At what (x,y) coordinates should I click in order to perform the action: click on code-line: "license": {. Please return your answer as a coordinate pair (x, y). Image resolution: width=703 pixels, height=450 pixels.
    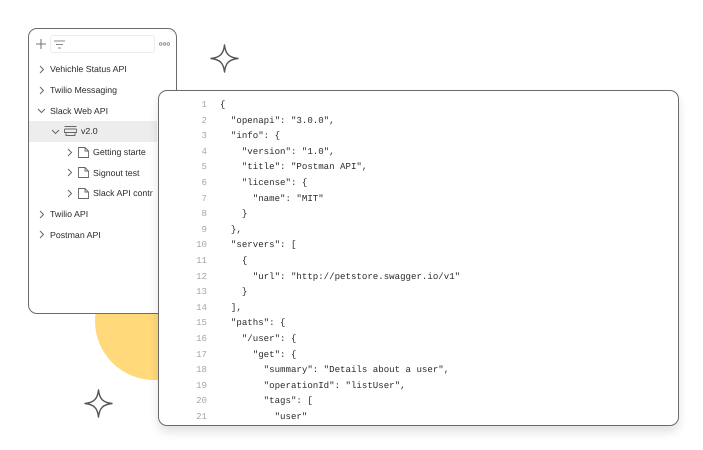
    Looking at the image, I should click on (274, 183).